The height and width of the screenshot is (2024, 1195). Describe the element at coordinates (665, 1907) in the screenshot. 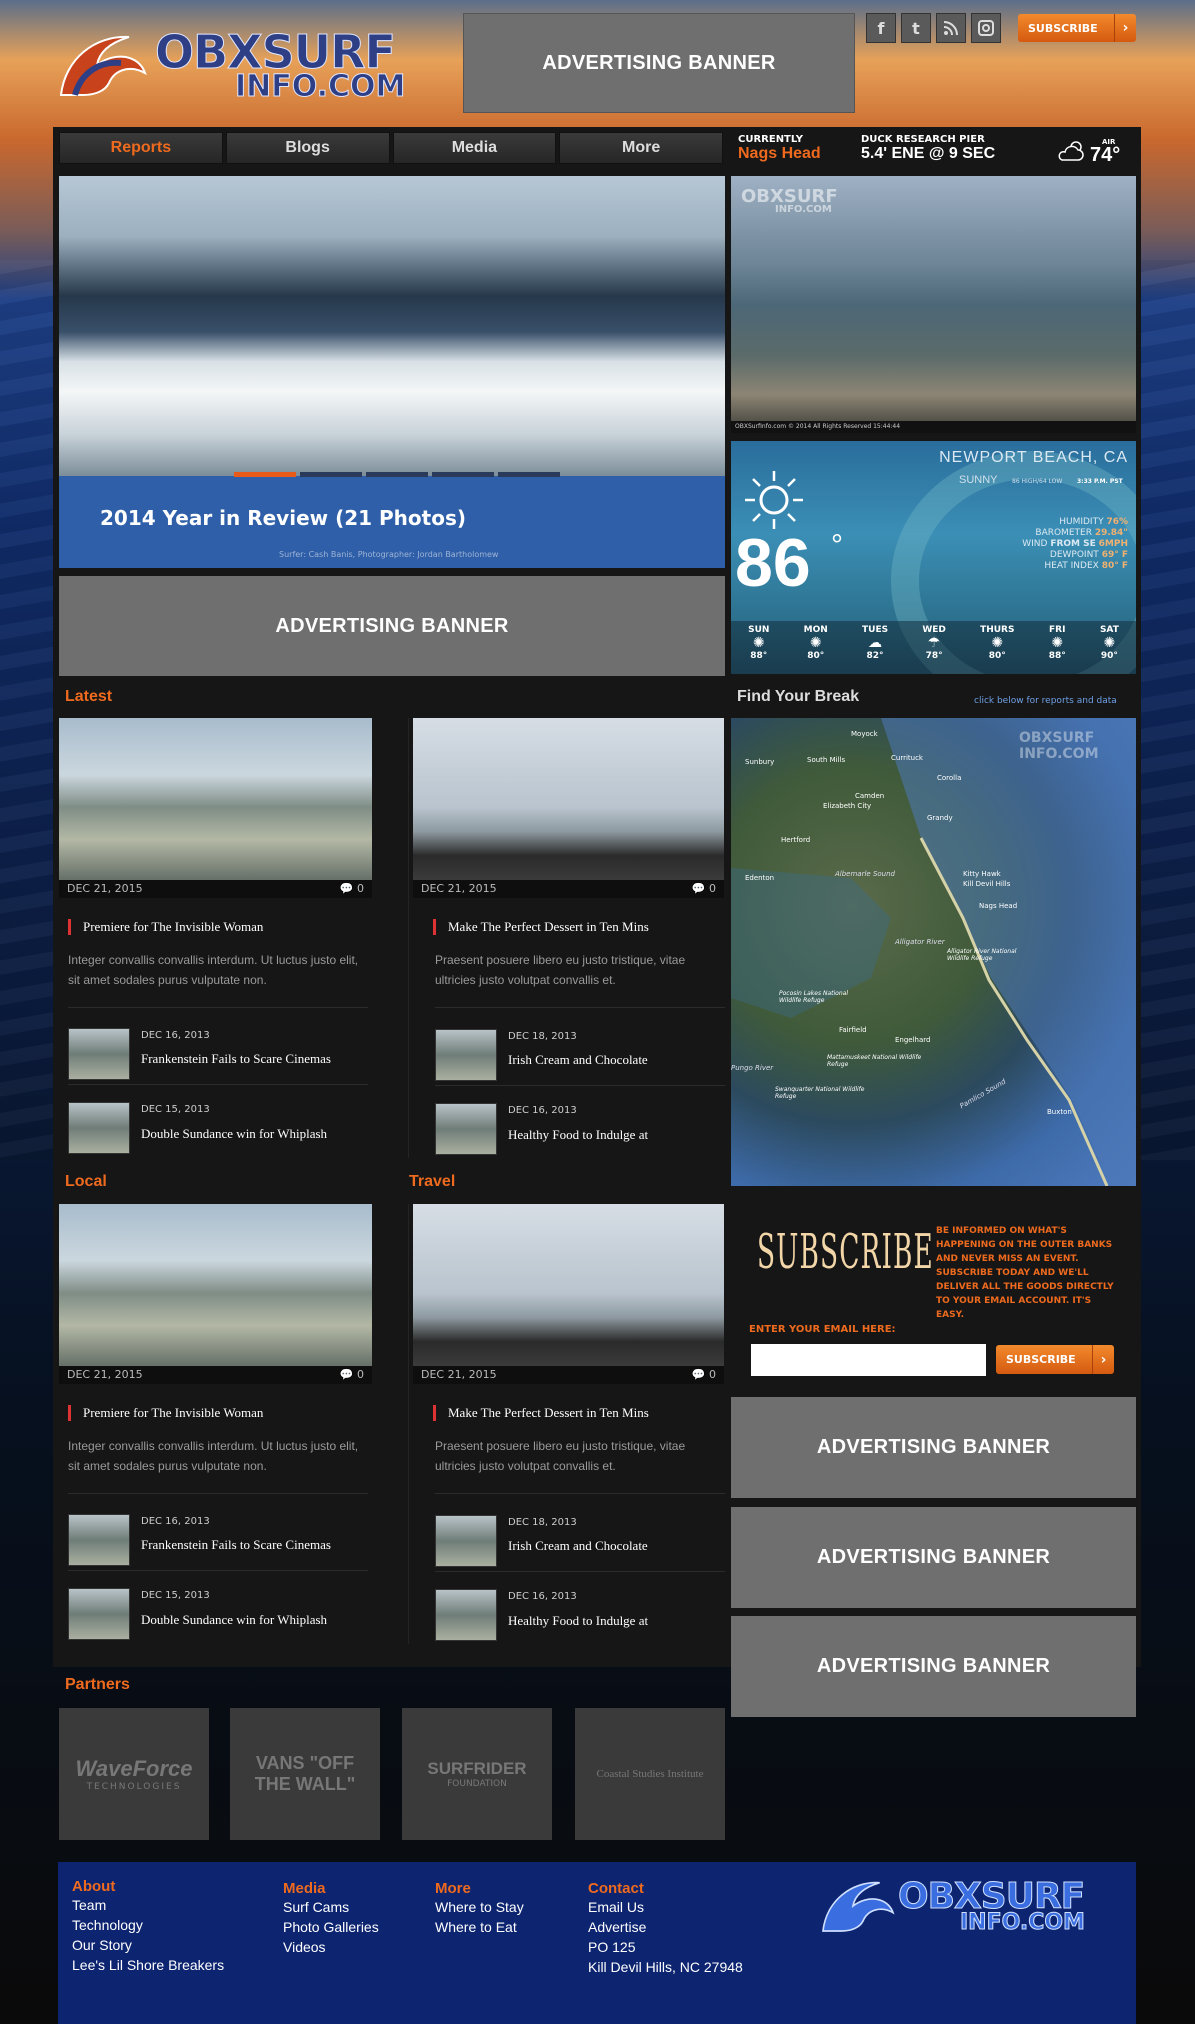

I see `footer-link: Email Us` at that location.